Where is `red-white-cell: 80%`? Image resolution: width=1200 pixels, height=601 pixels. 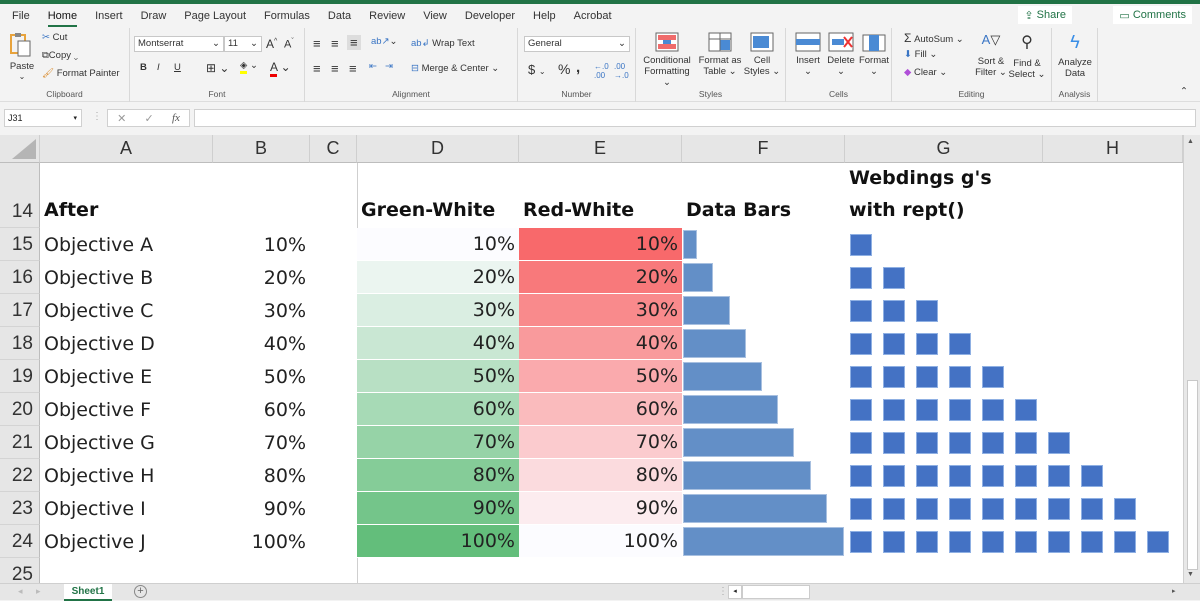 red-white-cell: 80% is located at coordinates (600, 475).